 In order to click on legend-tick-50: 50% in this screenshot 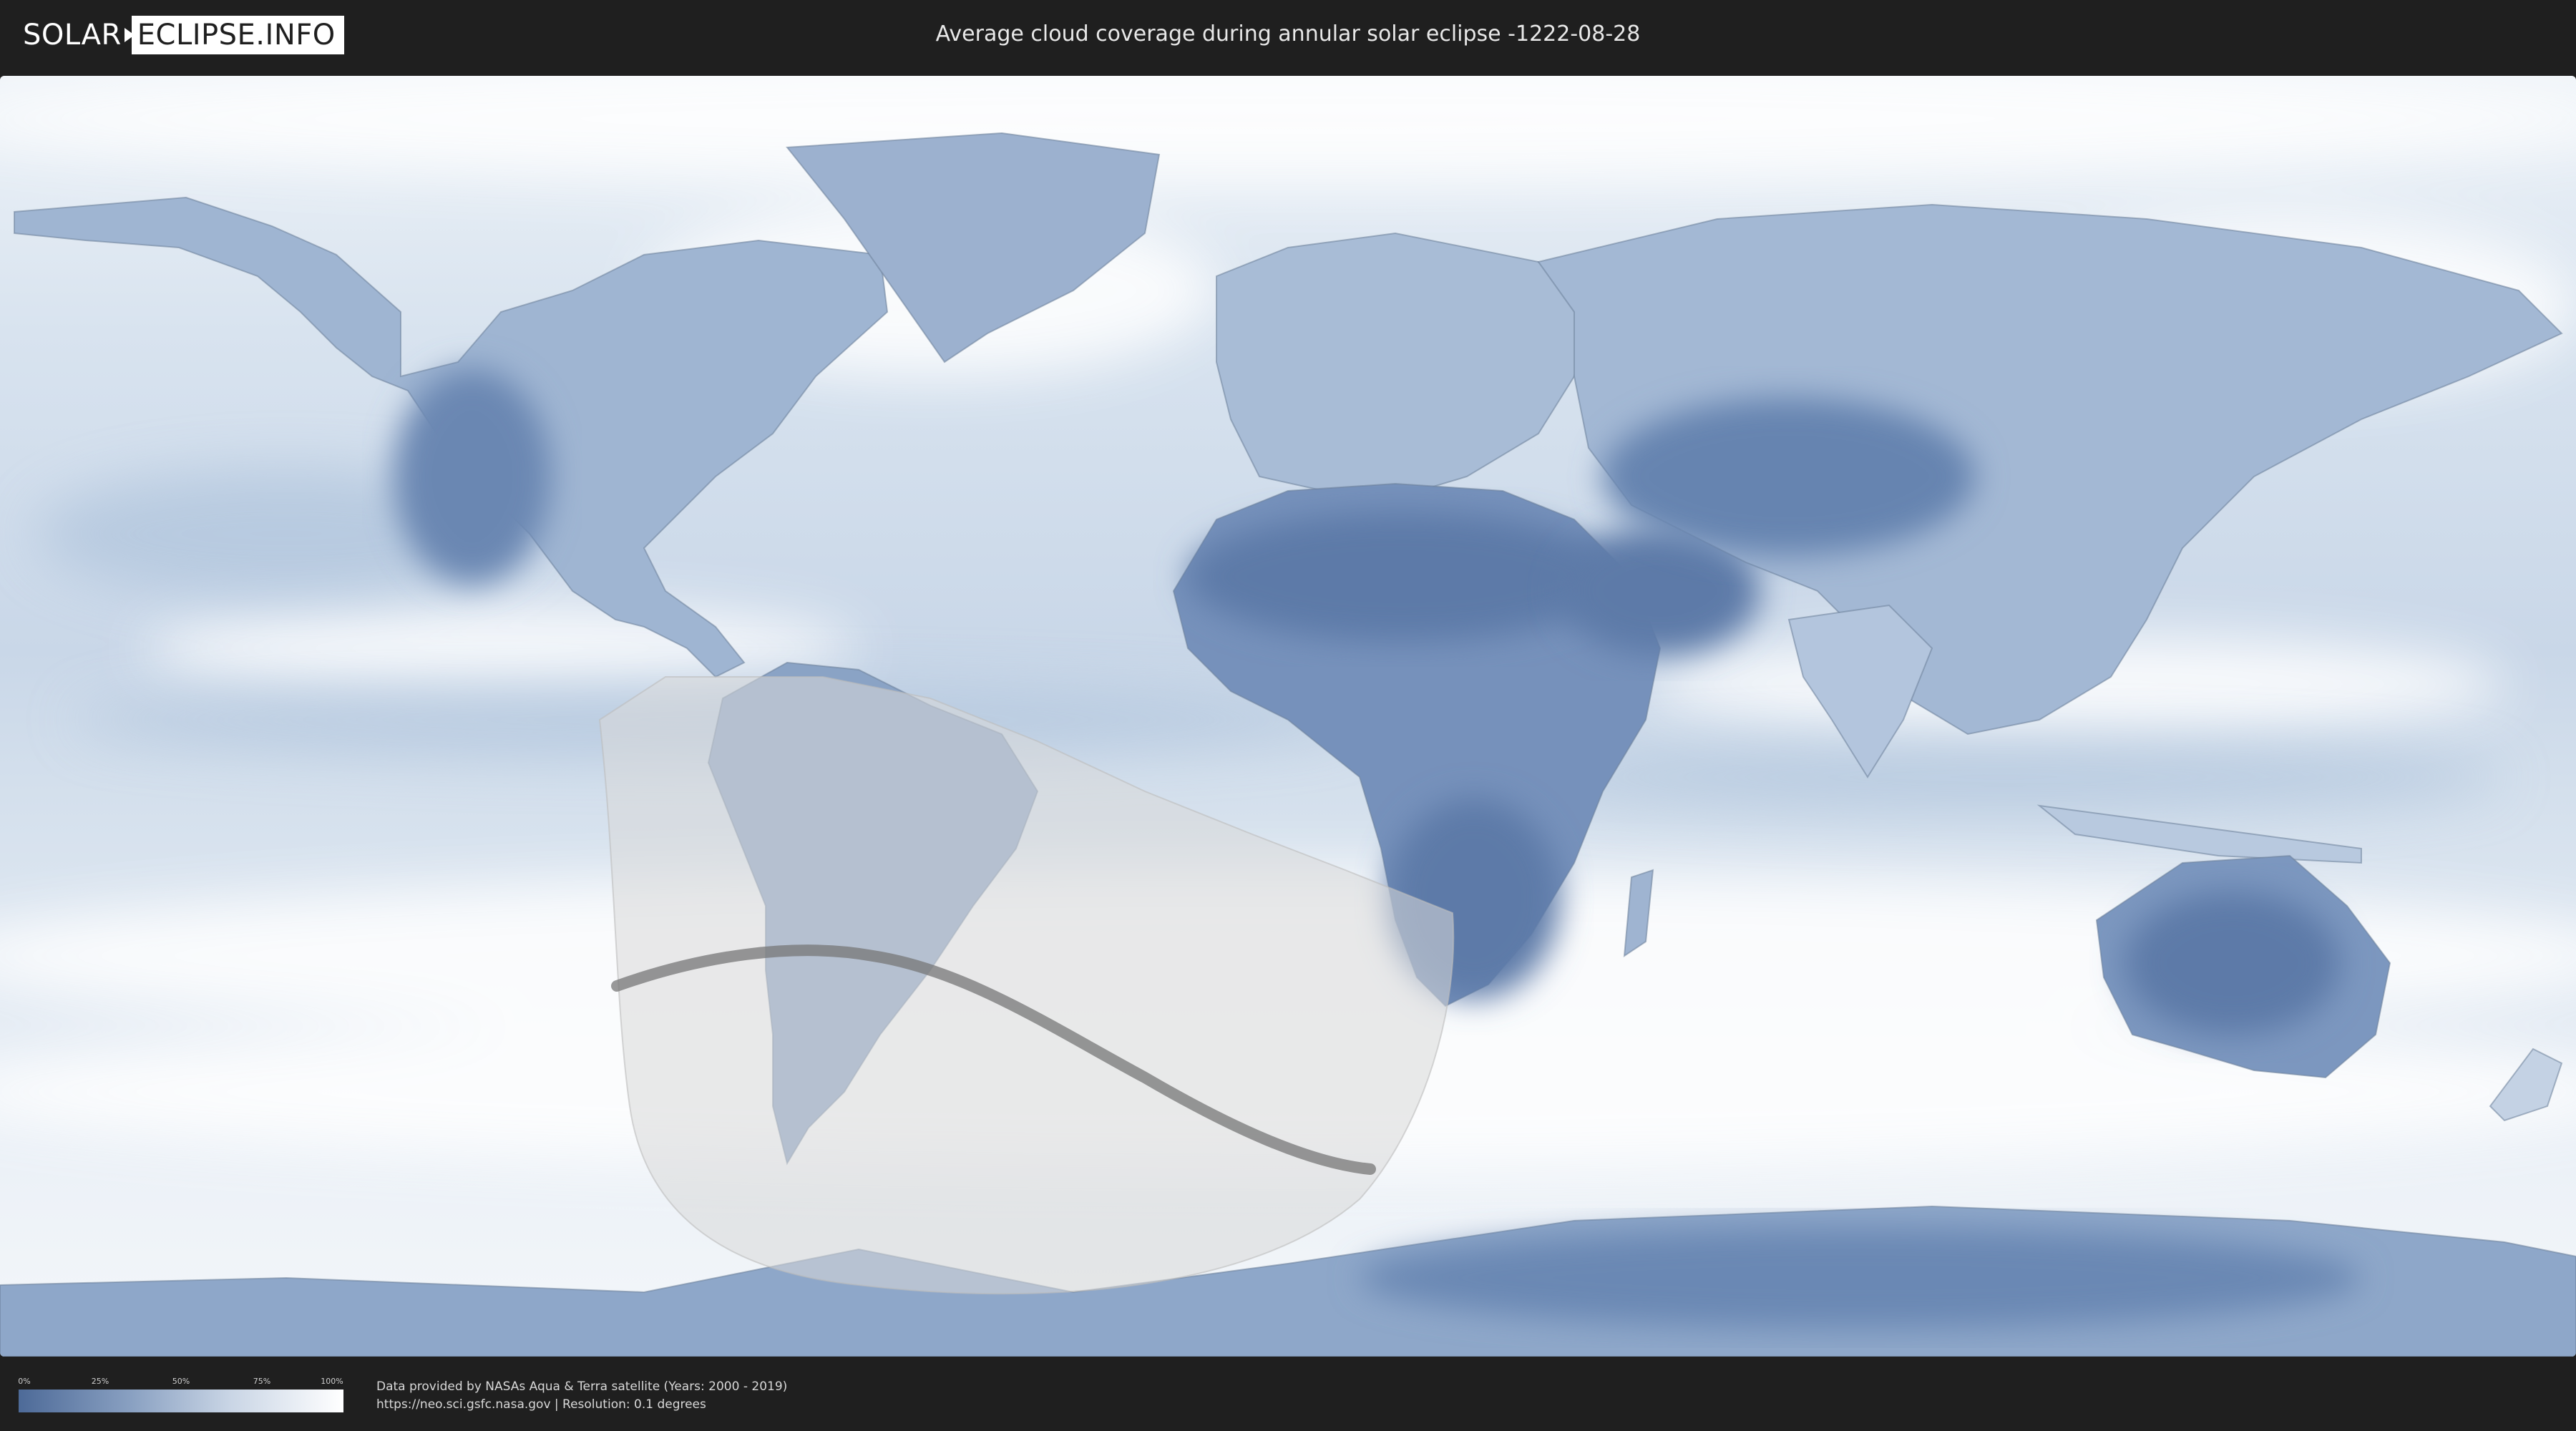, I will do `click(181, 1382)`.